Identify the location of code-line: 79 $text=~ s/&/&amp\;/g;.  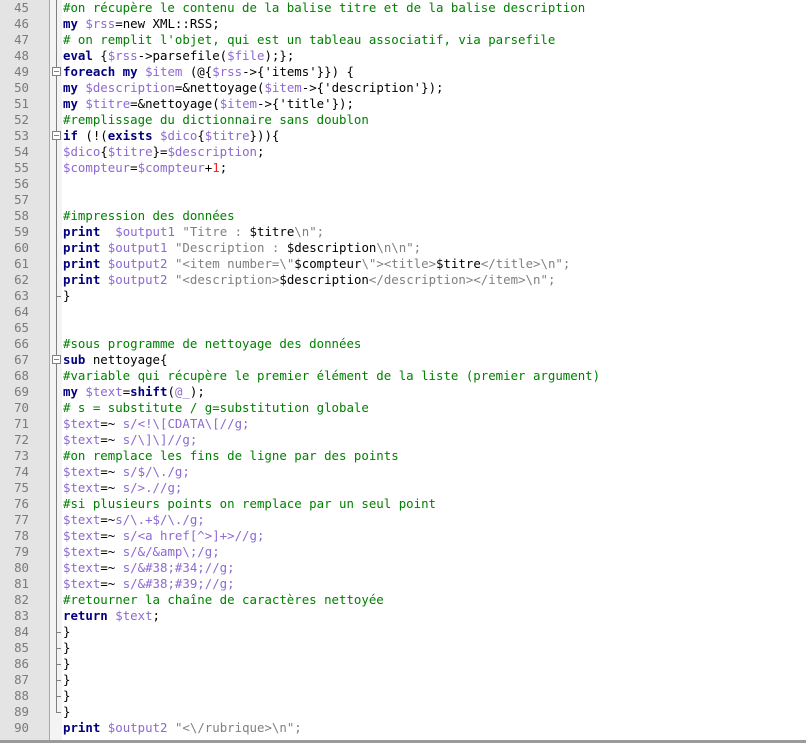
(403, 552).